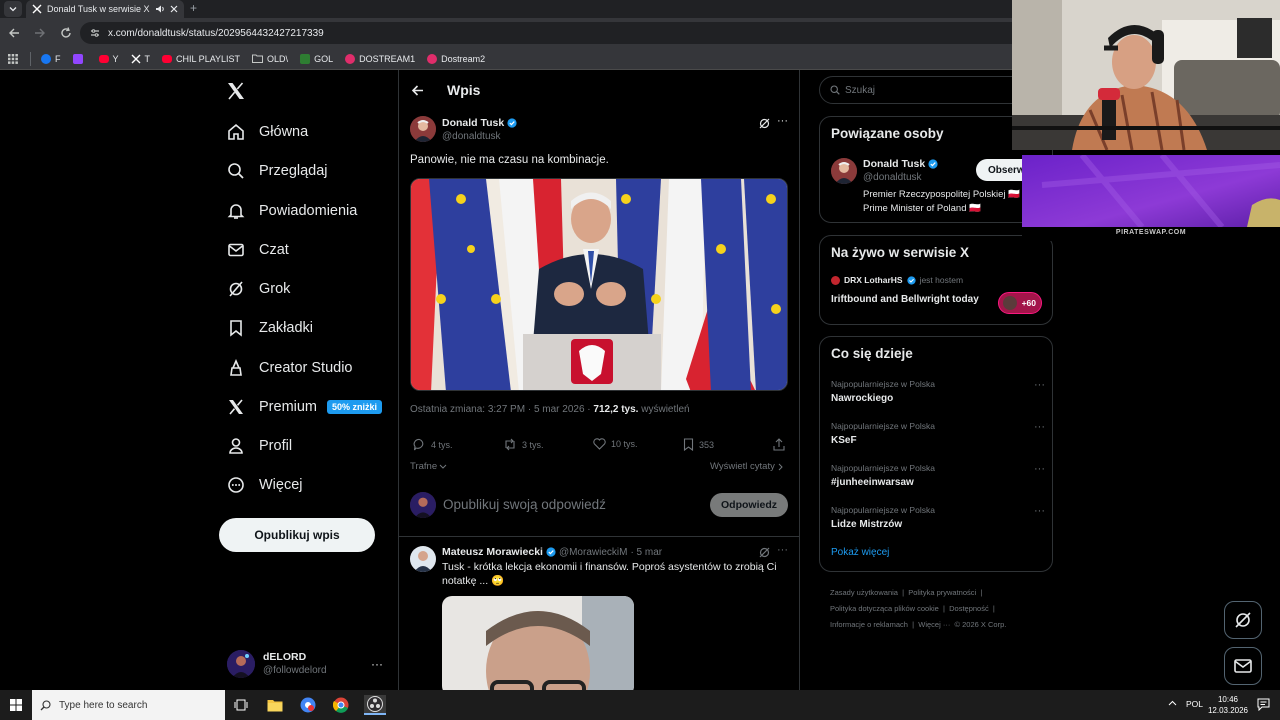 Image resolution: width=1280 pixels, height=720 pixels. Describe the element at coordinates (782, 550) in the screenshot. I see `reply-more-button: ···` at that location.